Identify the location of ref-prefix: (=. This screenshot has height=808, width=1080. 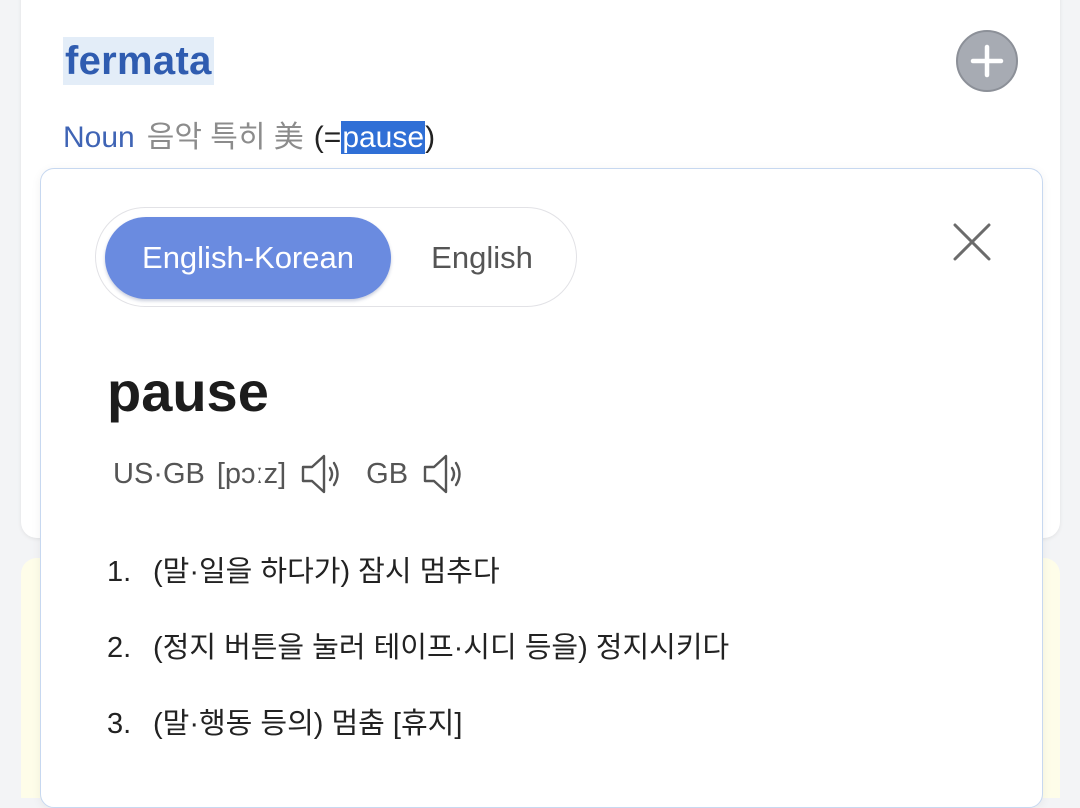
(327, 137).